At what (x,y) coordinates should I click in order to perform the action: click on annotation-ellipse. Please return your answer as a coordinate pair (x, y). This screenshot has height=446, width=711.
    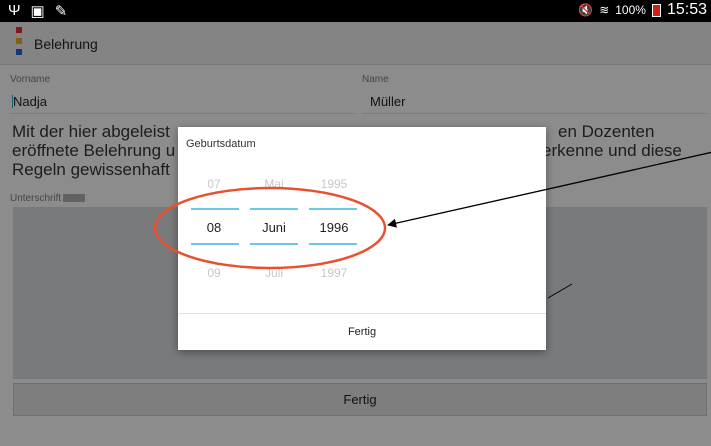
    Looking at the image, I should click on (270, 228).